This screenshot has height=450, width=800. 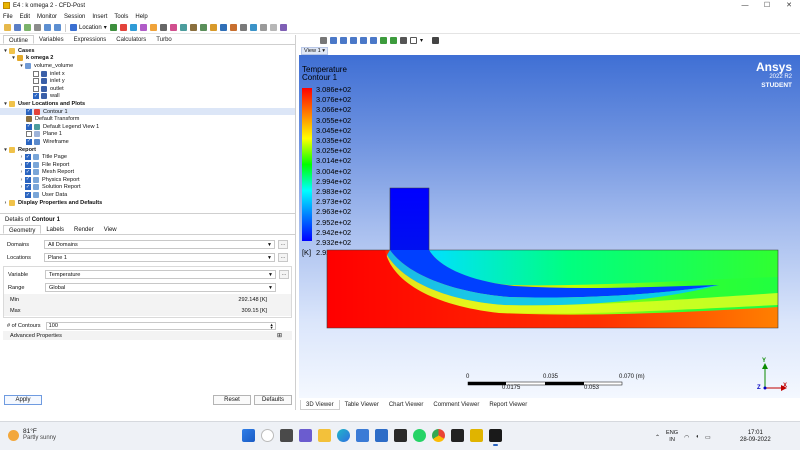 What do you see at coordinates (159, 257) in the screenshot?
I see `locations-select: Plane 1 ▼` at bounding box center [159, 257].